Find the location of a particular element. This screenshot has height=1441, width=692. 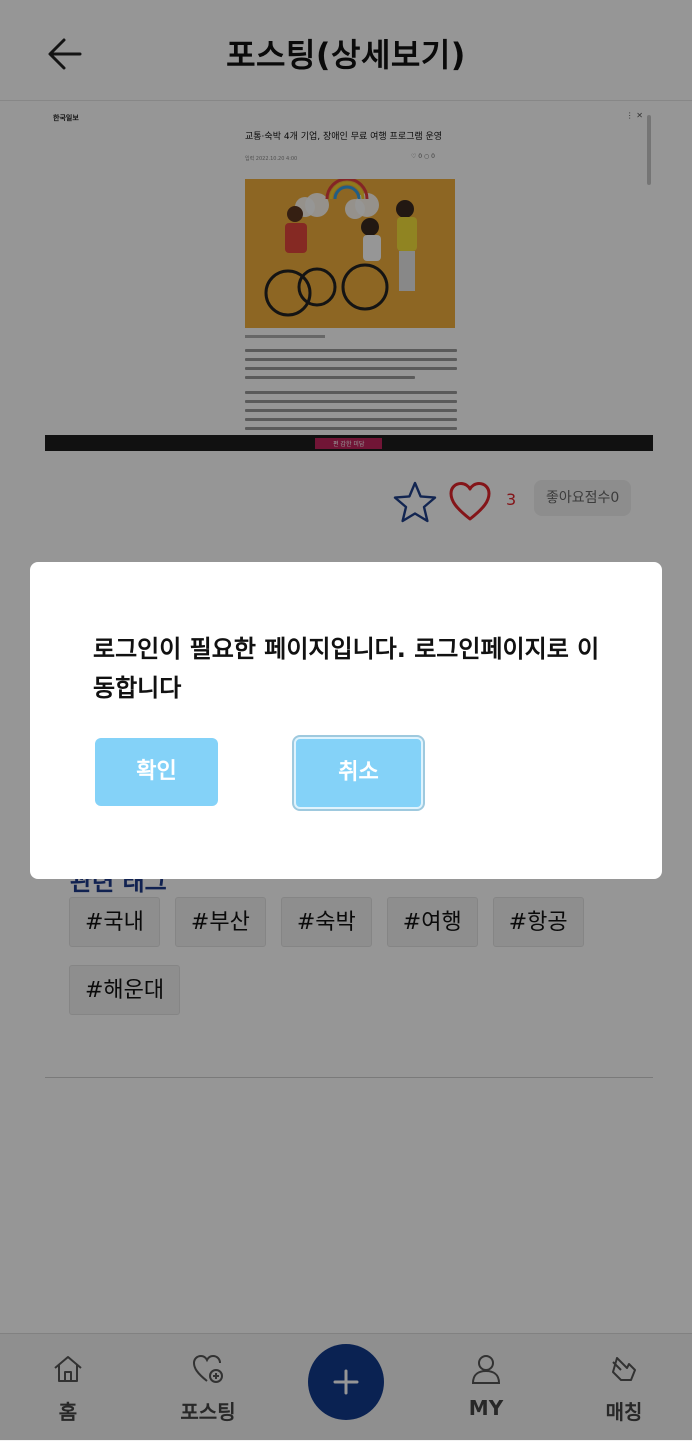

dialog-message: 로그인이 필요한 페이지입니다. 로그인페이지로 이동합니다 is located at coordinates (346, 668).